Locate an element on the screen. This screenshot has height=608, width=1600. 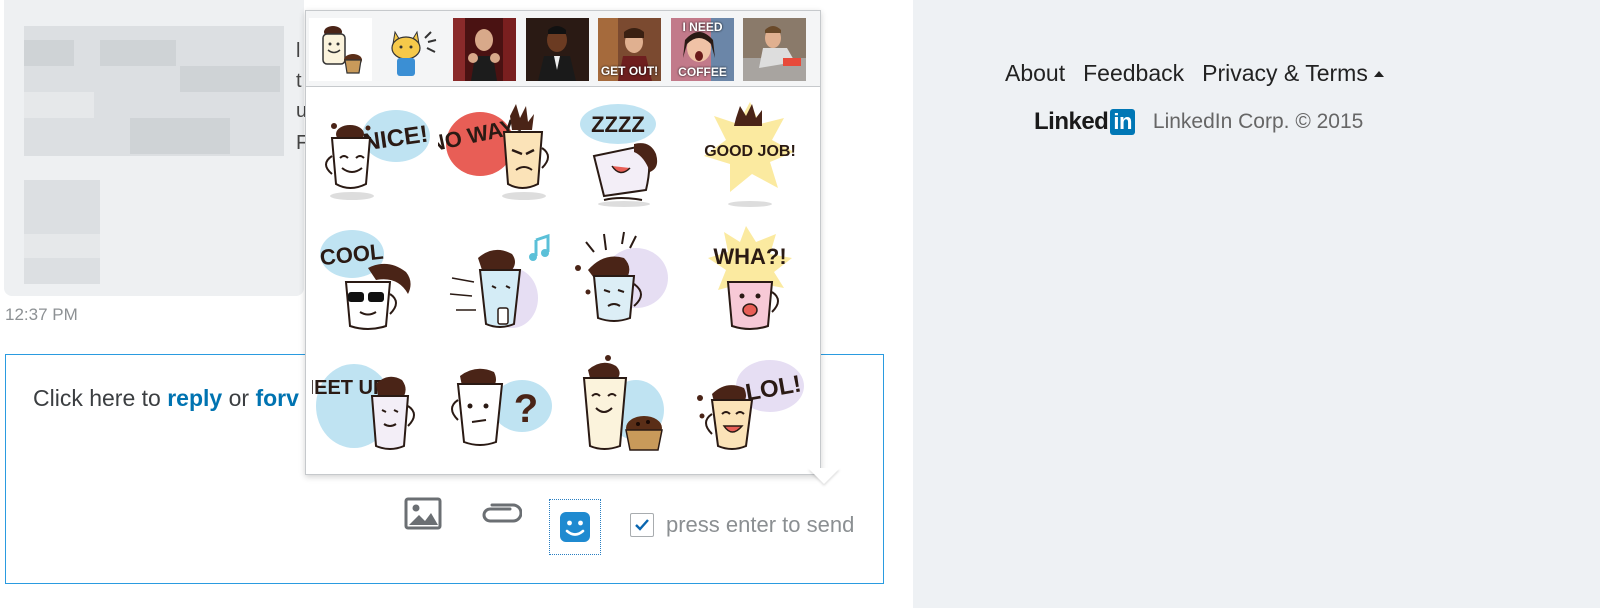
gif-caption: COFFEE is located at coordinates (702, 72).